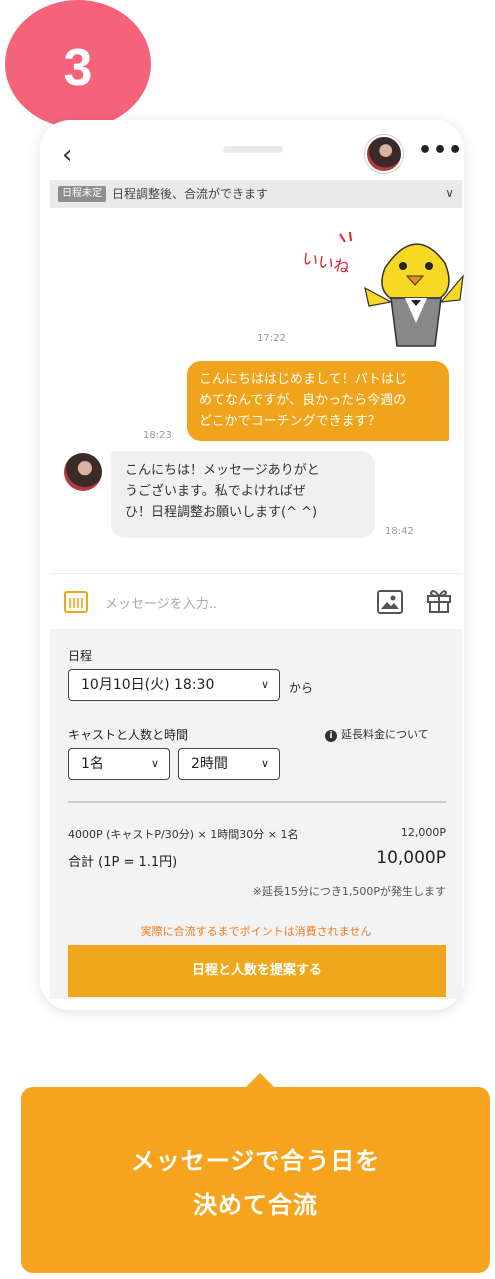  I want to click on callout-box: メッセージで合う日を 決めて合流, so click(255, 1173).